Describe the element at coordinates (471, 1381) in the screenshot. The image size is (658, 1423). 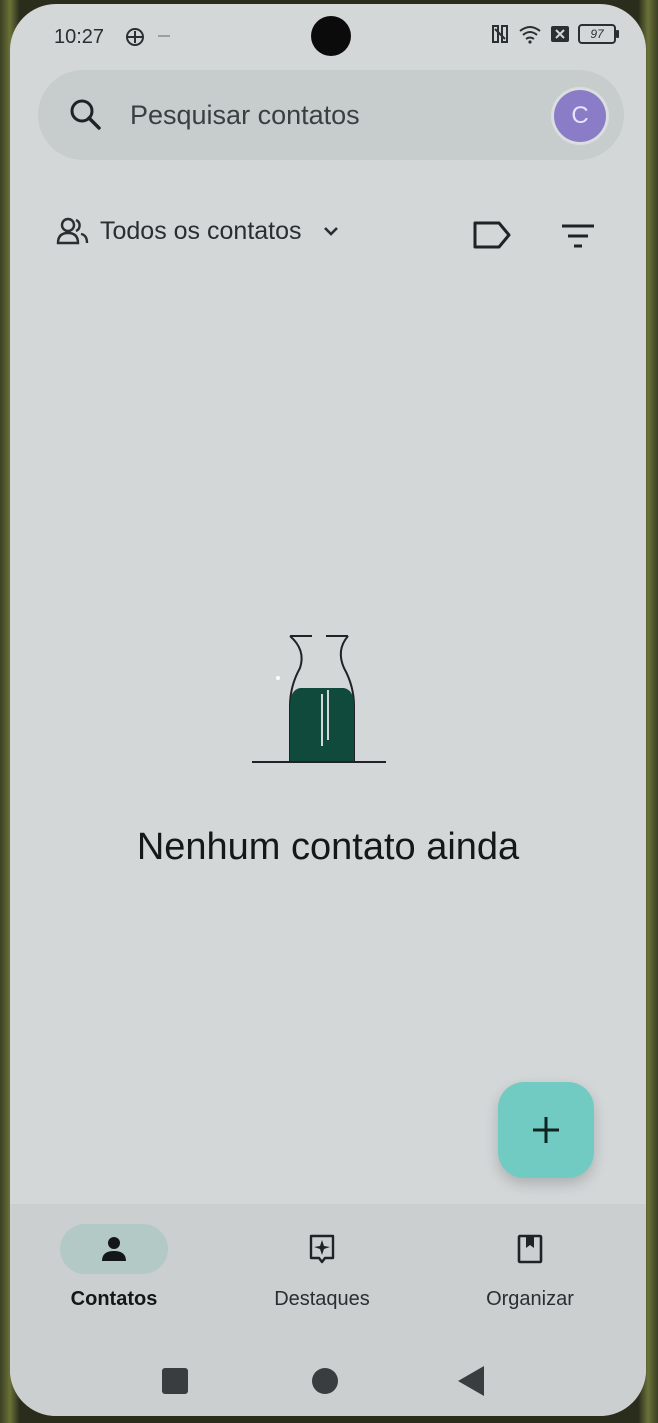
I see `back-button` at that location.